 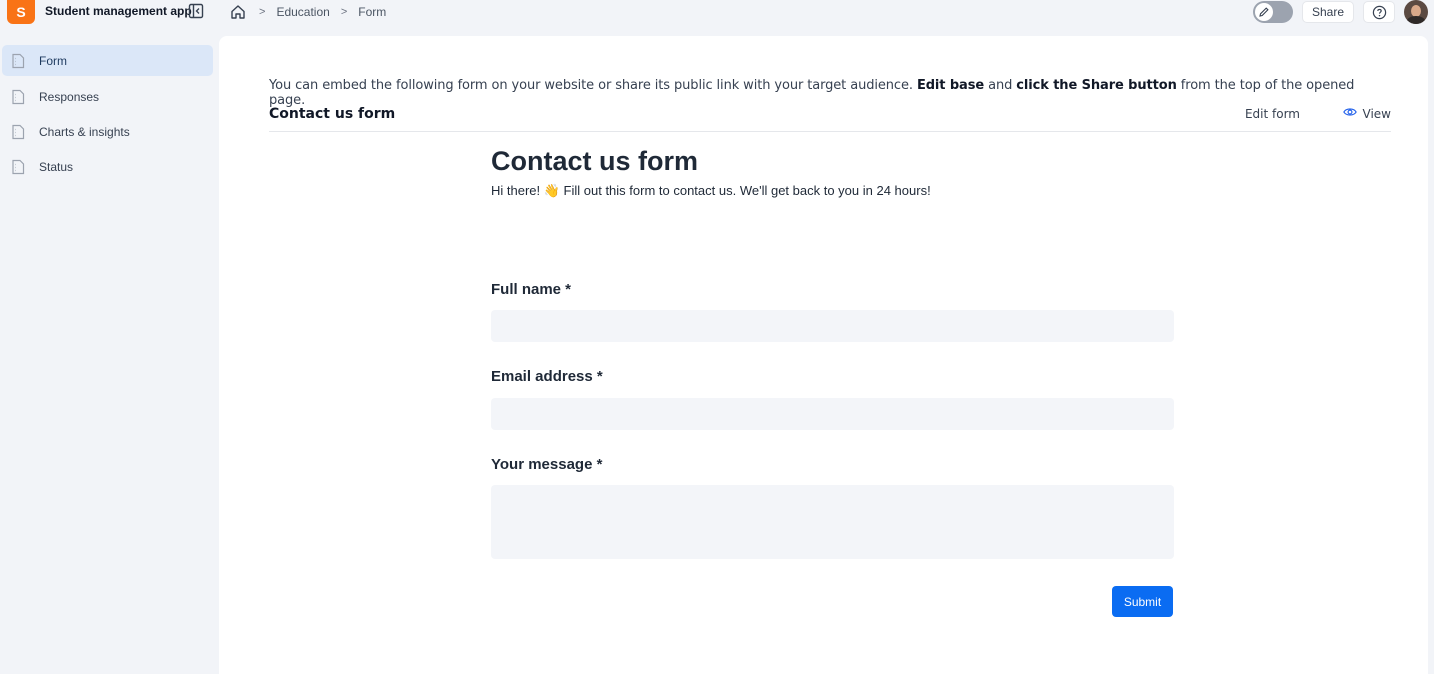 I want to click on sidebar-item-form: Form, so click(x=107, y=60).